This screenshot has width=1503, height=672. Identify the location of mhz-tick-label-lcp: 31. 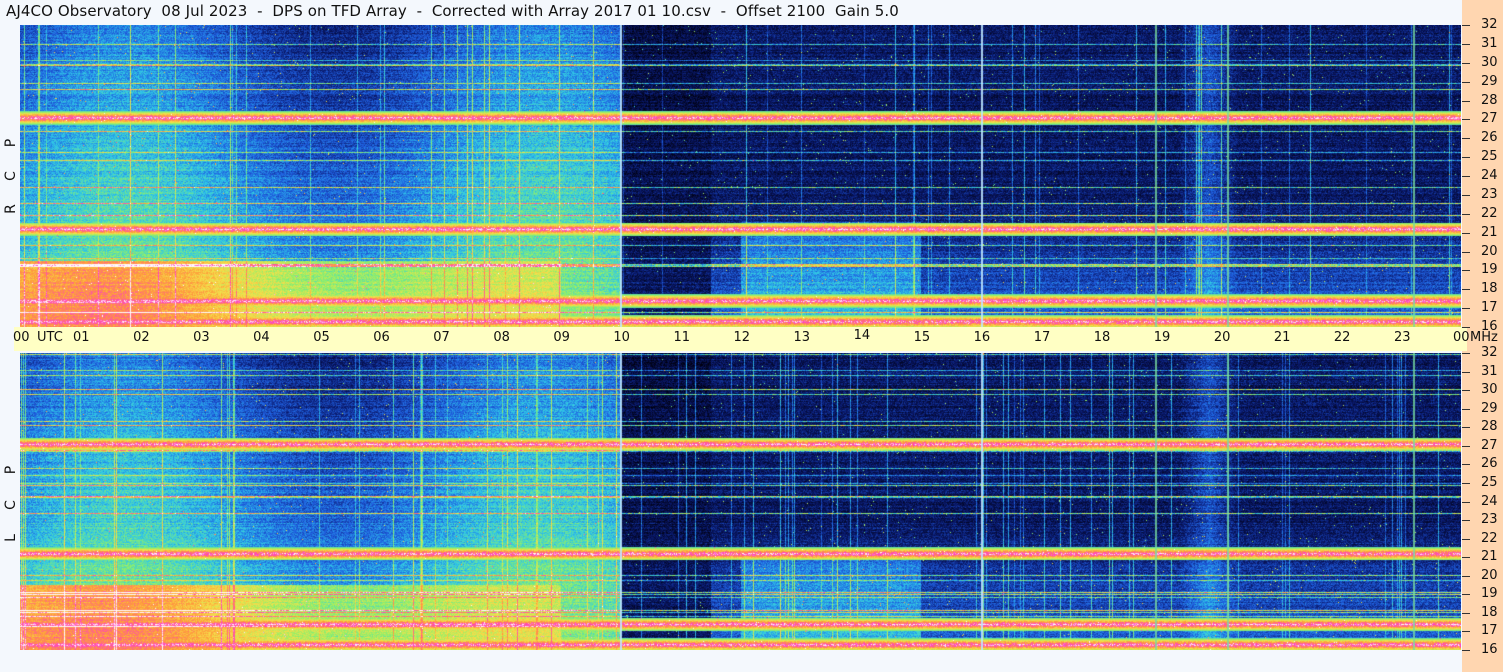
(1489, 371).